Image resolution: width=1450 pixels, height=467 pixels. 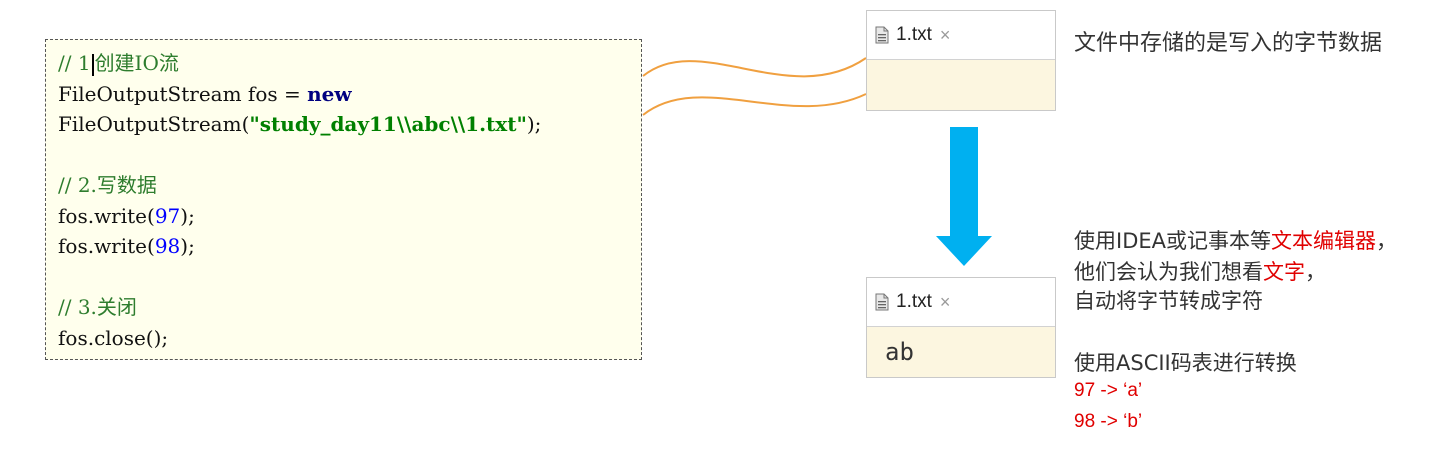 What do you see at coordinates (167, 215) in the screenshot?
I see `number-literal: 97` at bounding box center [167, 215].